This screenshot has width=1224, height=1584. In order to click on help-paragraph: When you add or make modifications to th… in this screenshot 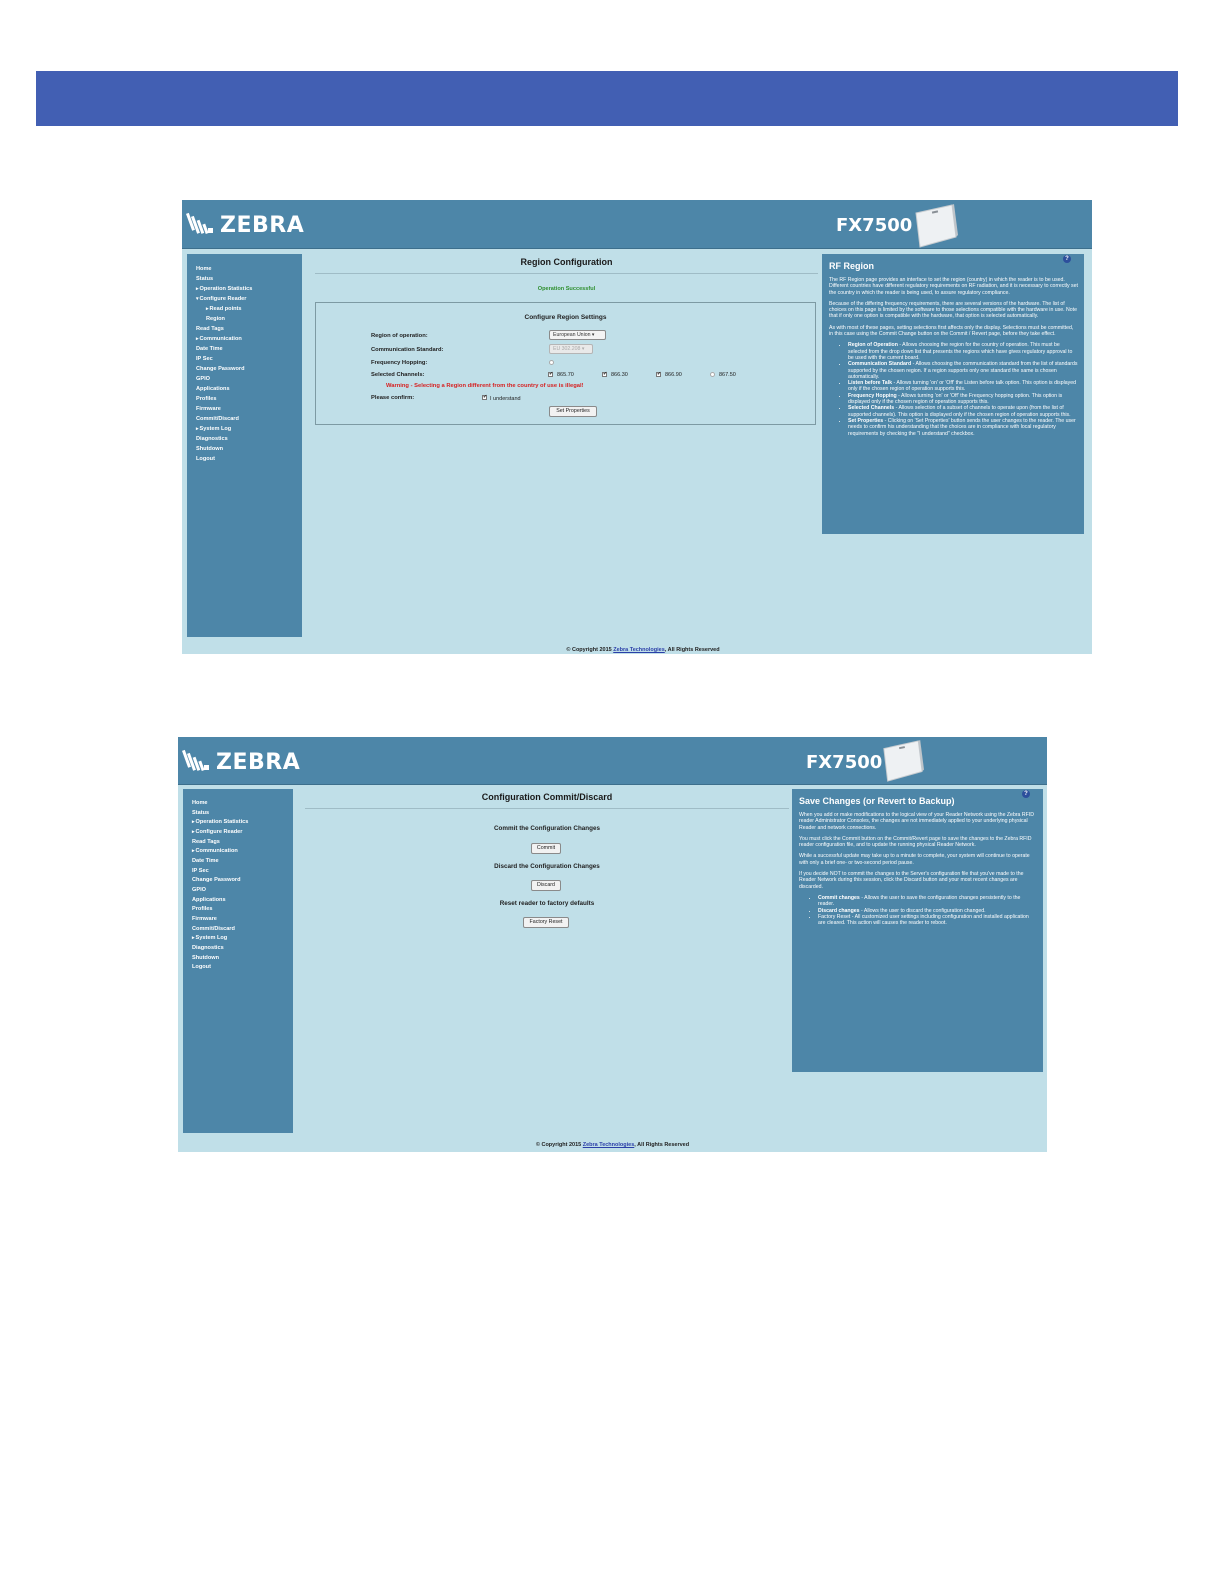, I will do `click(916, 821)`.